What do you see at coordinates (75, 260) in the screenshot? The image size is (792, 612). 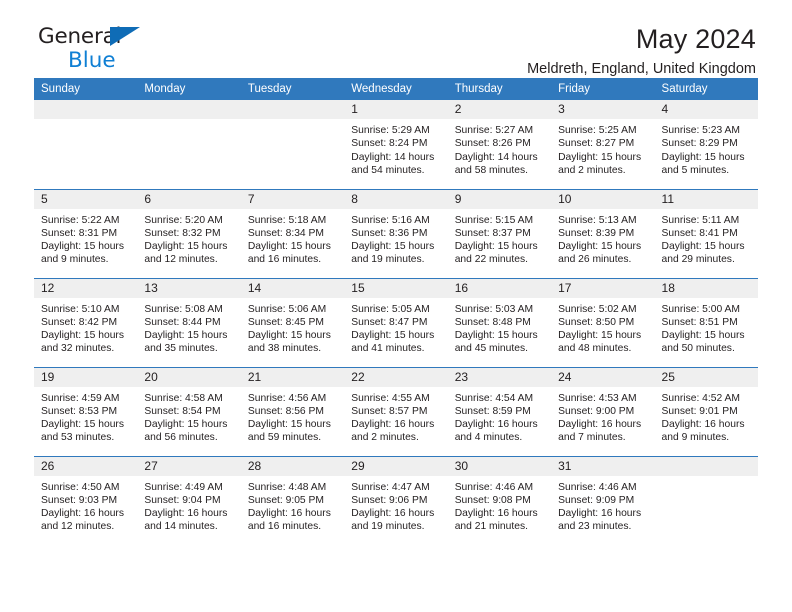 I see `daylight-text-line2: and 9 minutes.` at bounding box center [75, 260].